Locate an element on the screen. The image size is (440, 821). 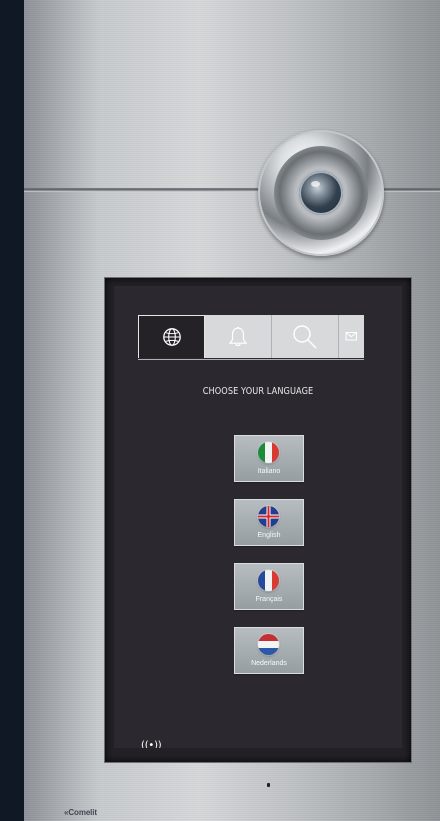
camera-icon is located at coordinates (321, 193).